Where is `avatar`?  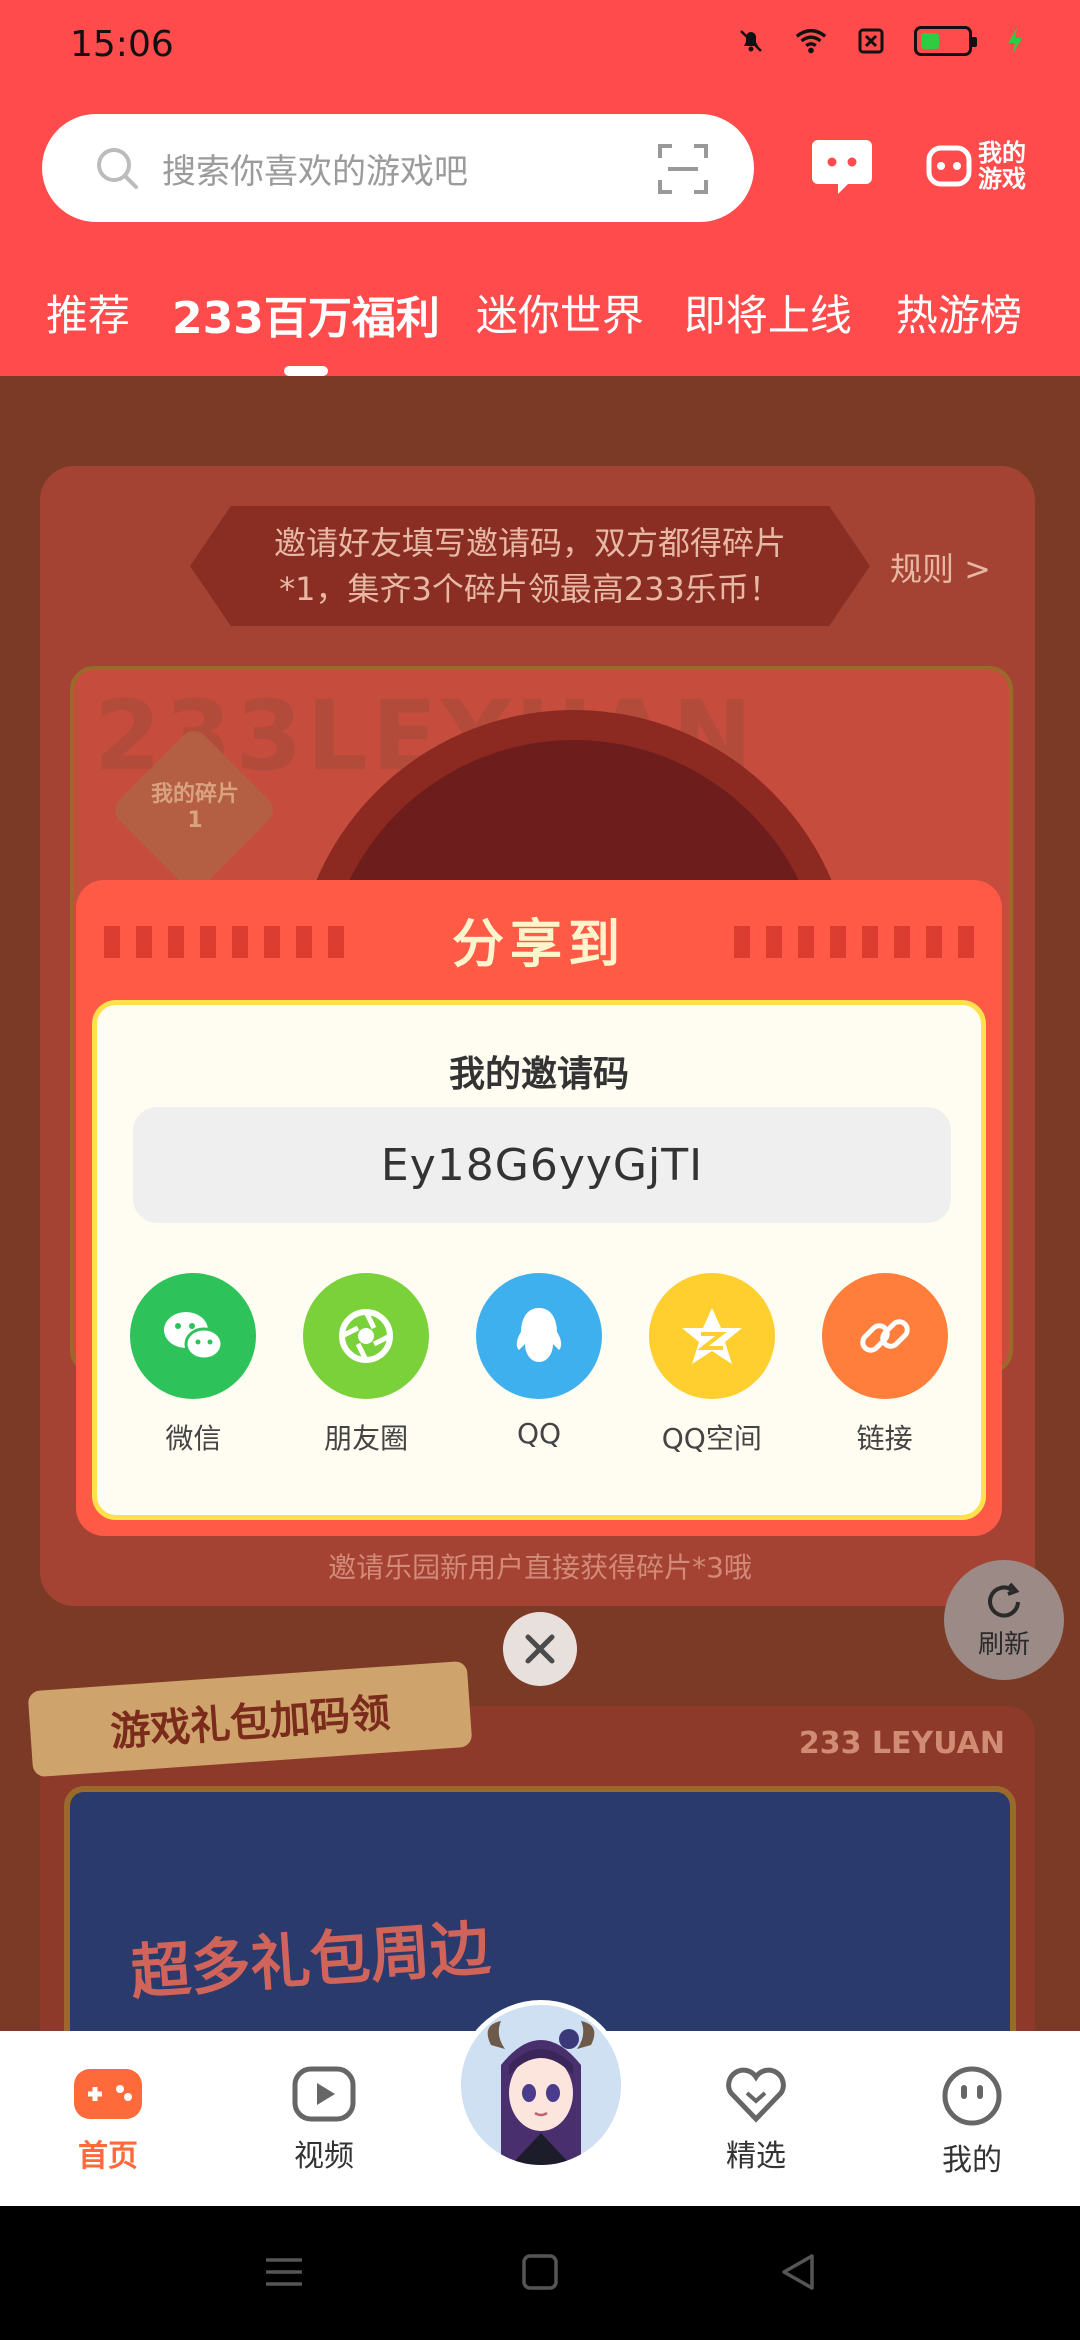 avatar is located at coordinates (541, 2085).